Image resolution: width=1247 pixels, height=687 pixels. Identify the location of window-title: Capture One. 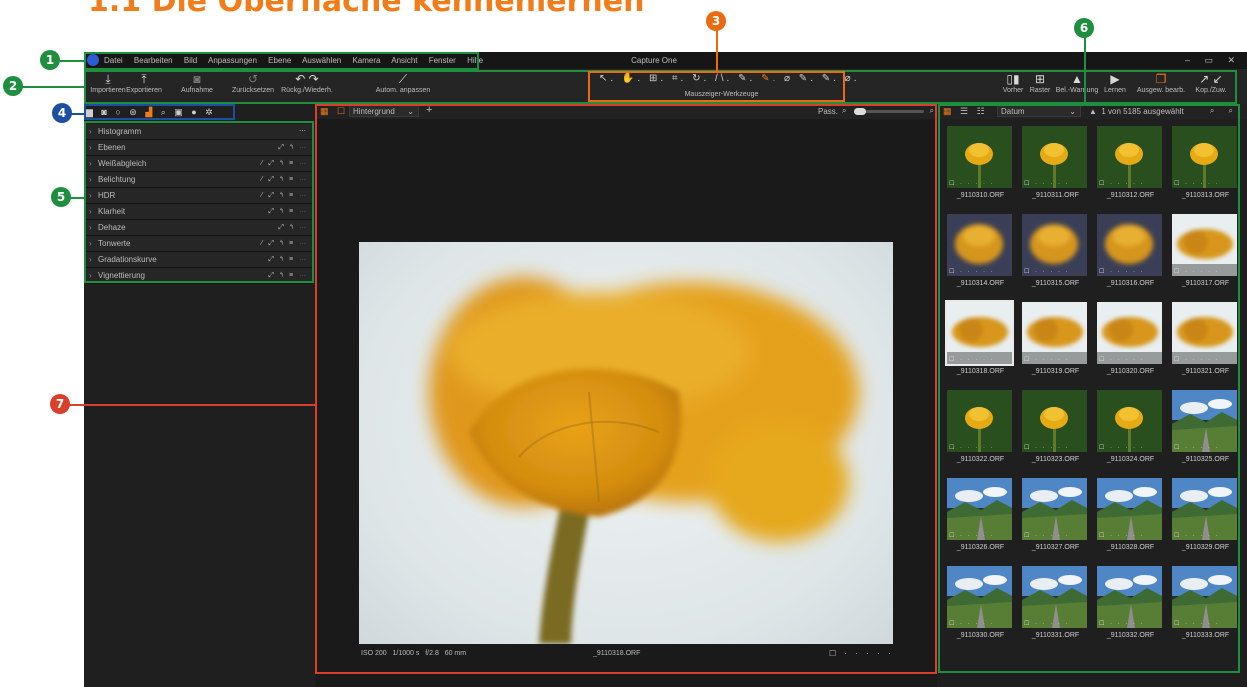
(654, 60).